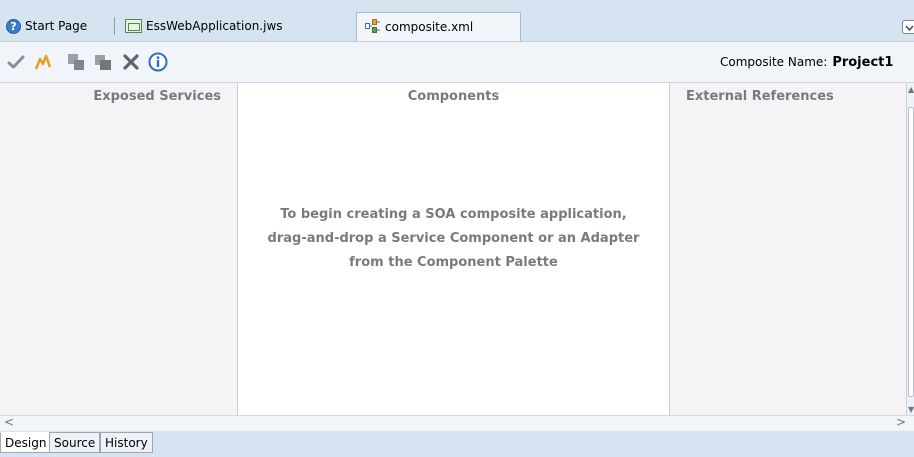 The width and height of the screenshot is (914, 457). I want to click on exposed-services-title: Exposed Services, so click(157, 96).